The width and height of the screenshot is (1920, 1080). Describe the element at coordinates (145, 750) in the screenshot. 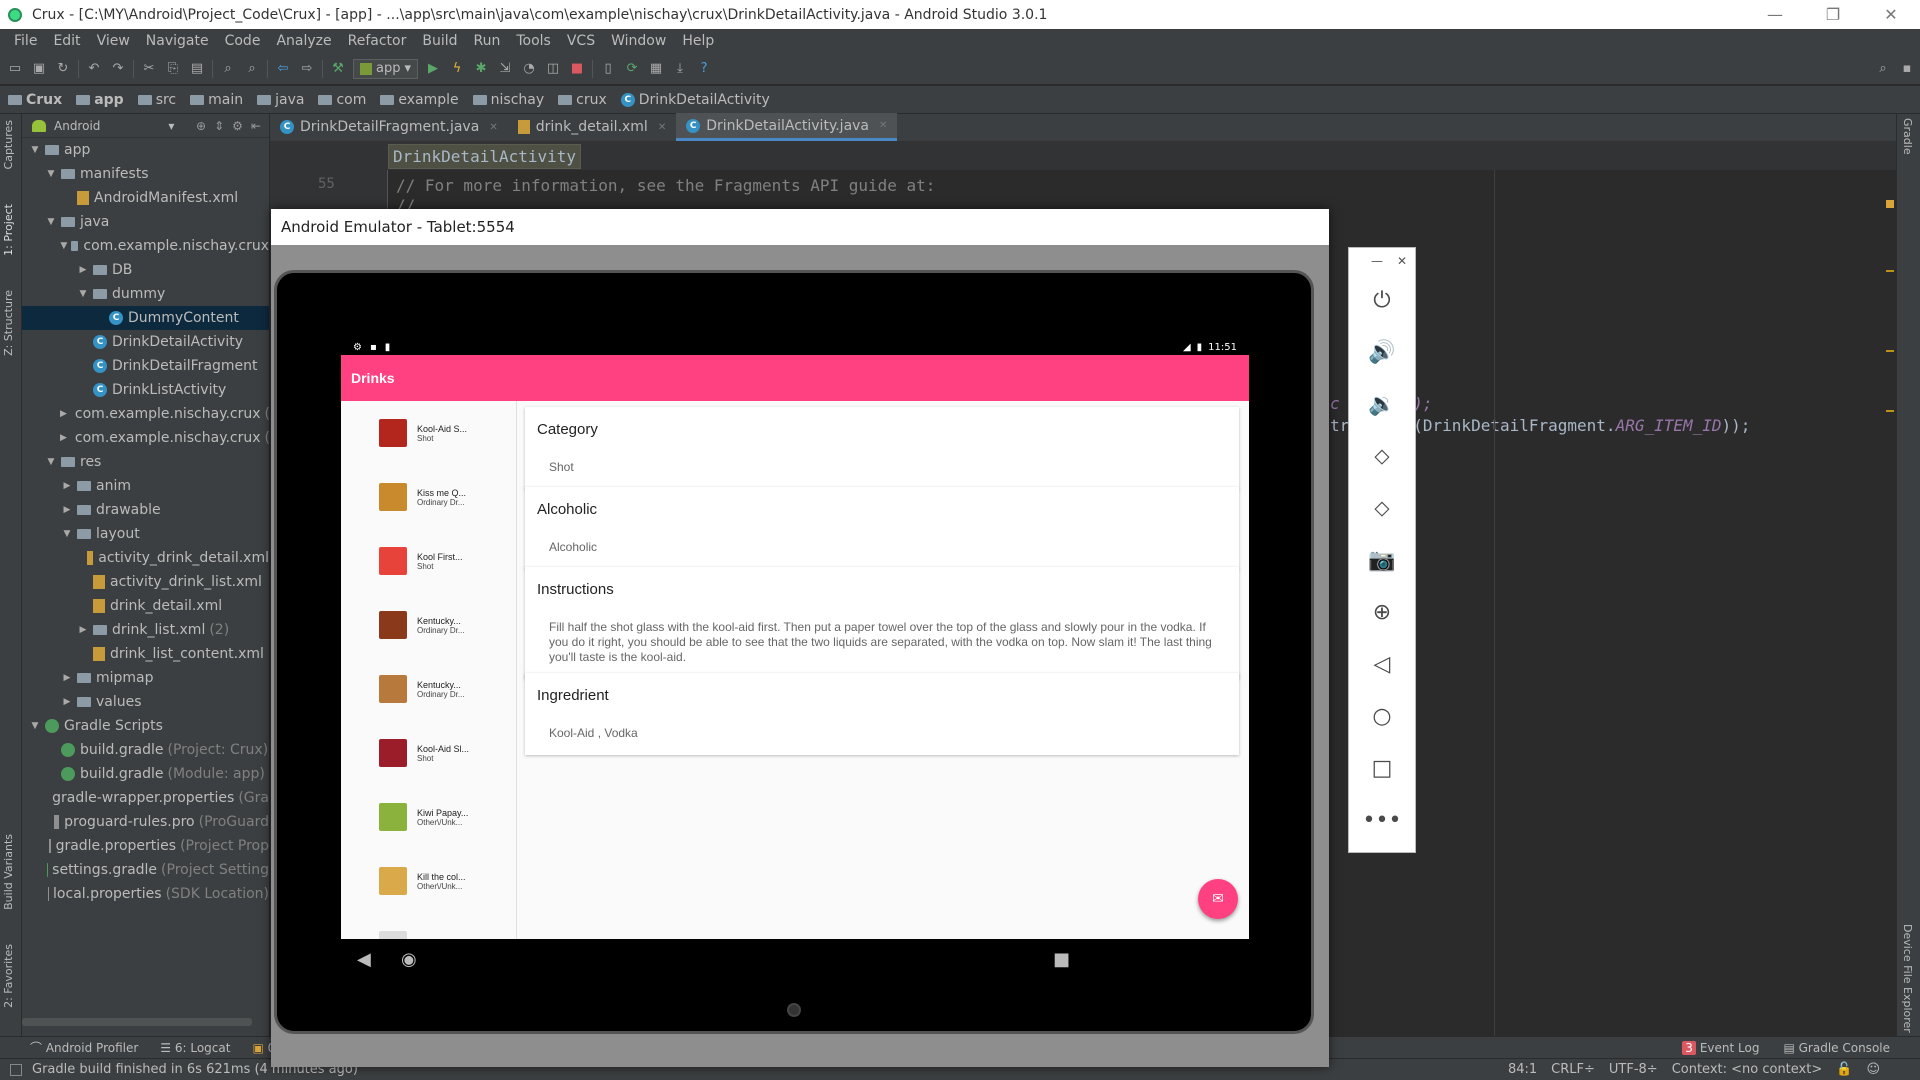

I see `tree-item: build.gradle (Project: Crux)` at that location.